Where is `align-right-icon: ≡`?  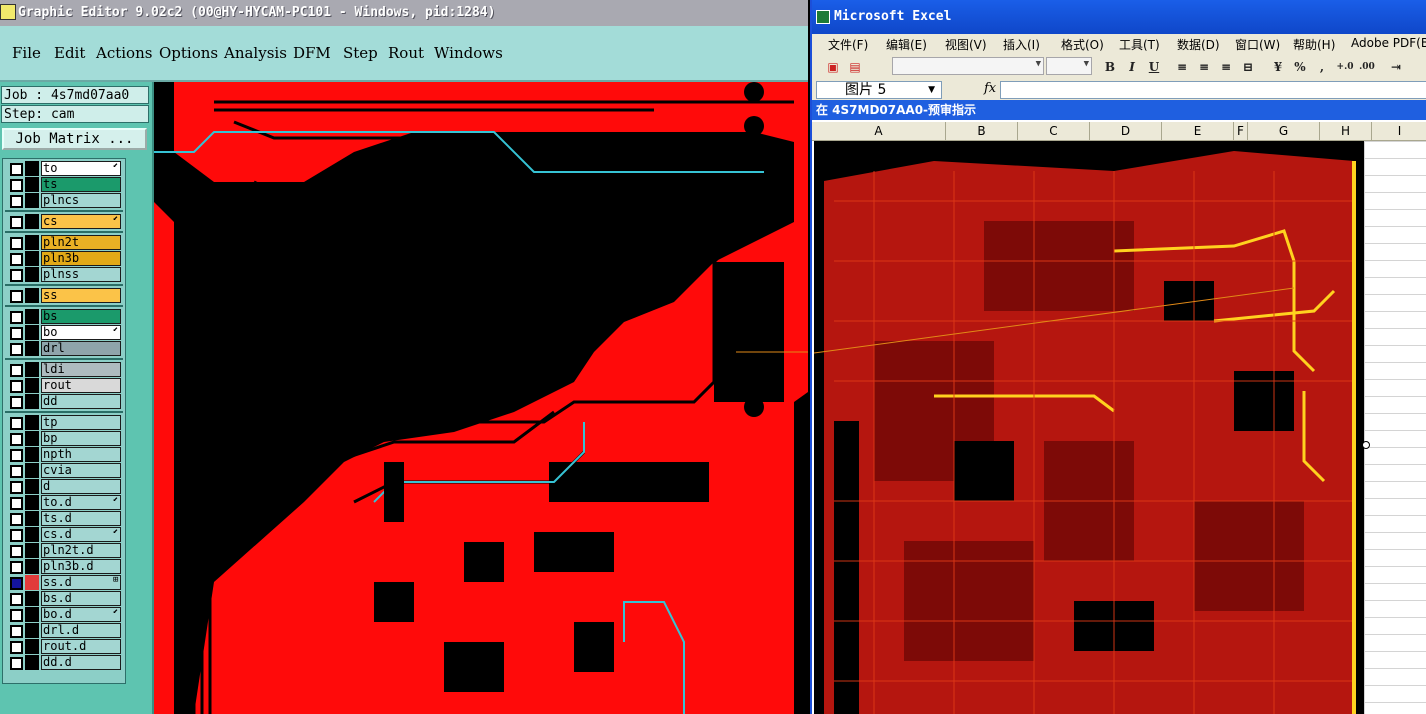 align-right-icon: ≡ is located at coordinates (1226, 67).